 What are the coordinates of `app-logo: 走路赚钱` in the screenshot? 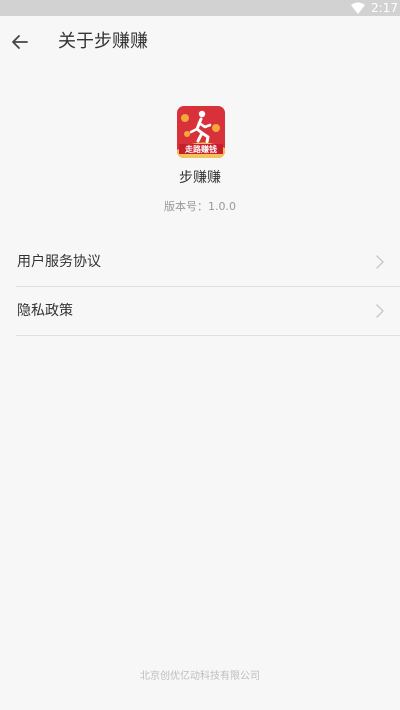 It's located at (201, 132).